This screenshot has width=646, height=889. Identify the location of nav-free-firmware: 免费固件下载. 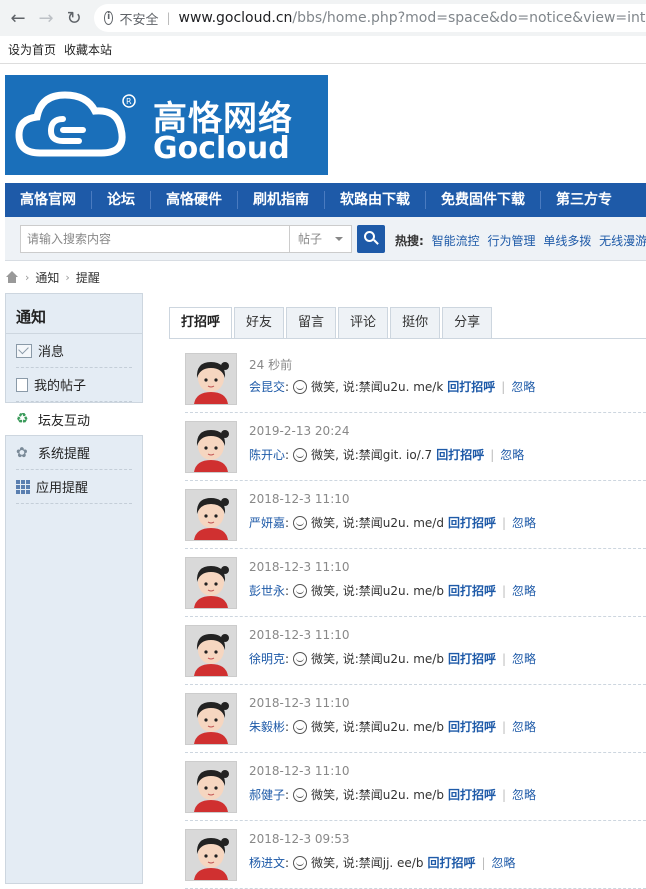
(483, 200).